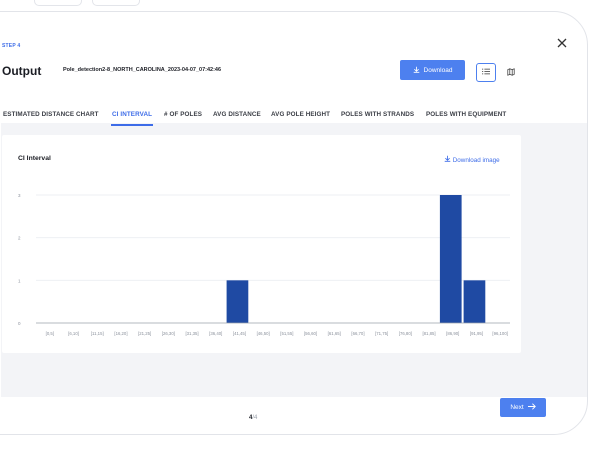 The image size is (597, 466). Describe the element at coordinates (183, 114) in the screenshot. I see `tab-num-poles: # OF POLES` at that location.